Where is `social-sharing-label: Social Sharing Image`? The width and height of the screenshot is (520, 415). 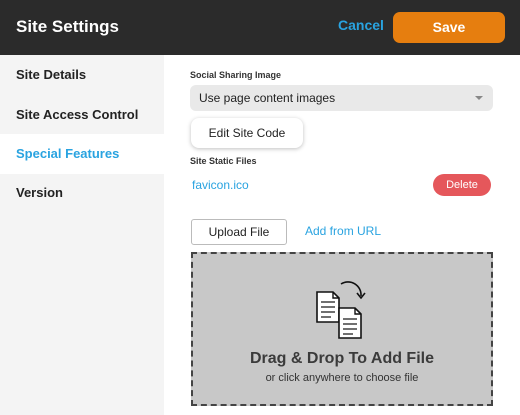 social-sharing-label: Social Sharing Image is located at coordinates (236, 75).